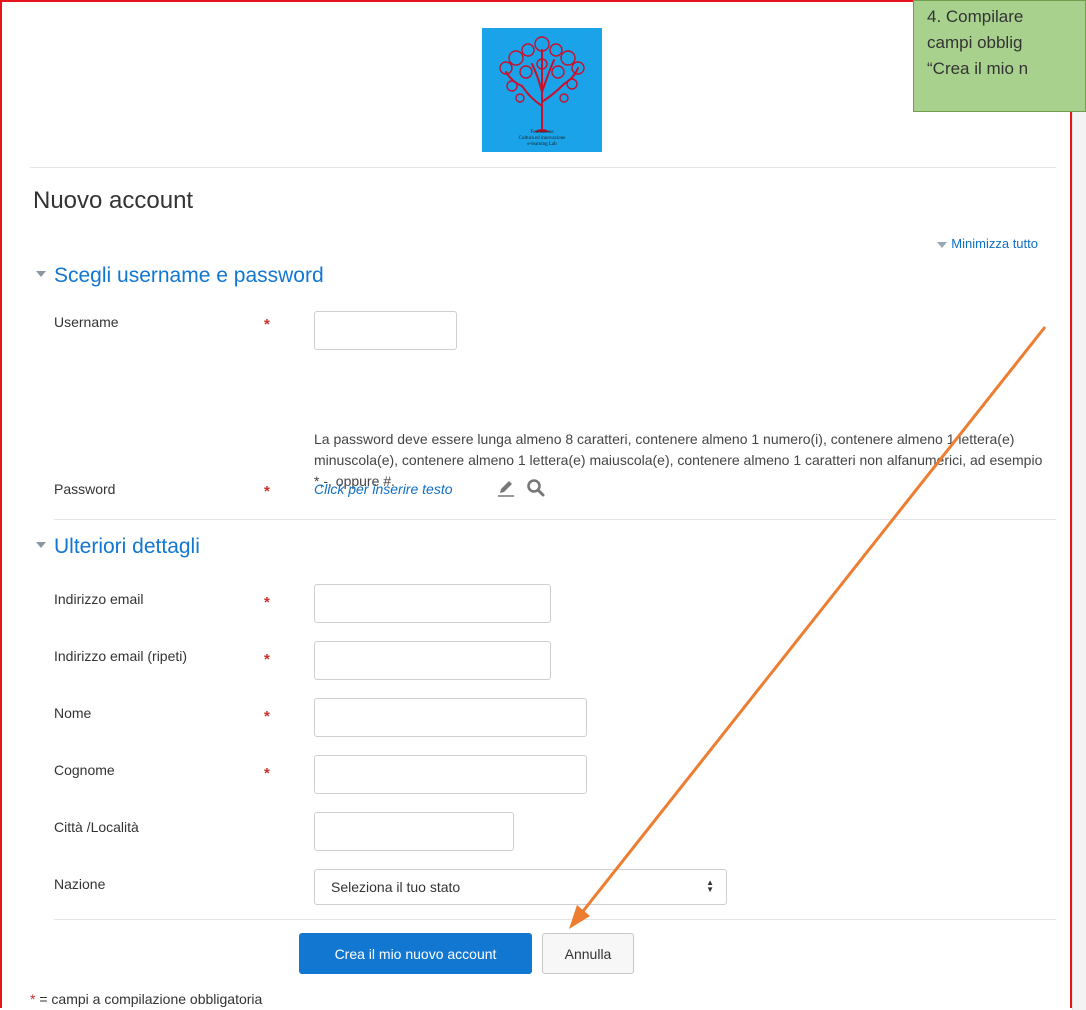  I want to click on page-title: Nuovo account, so click(113, 200).